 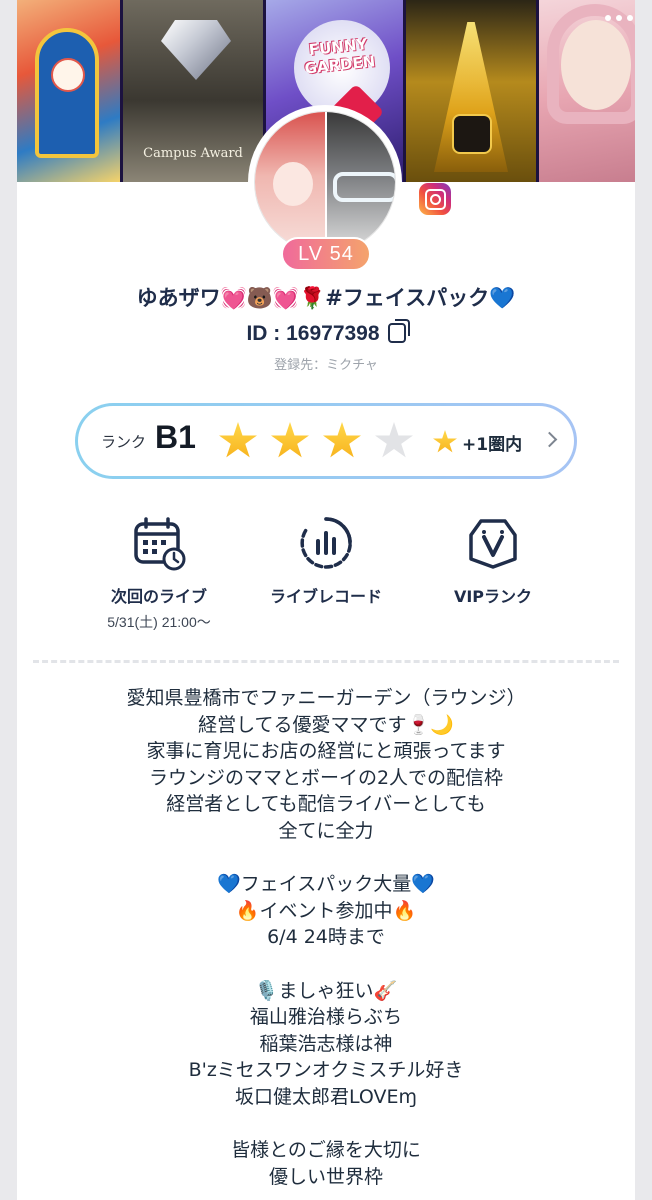 What do you see at coordinates (472, 134) in the screenshot?
I see `mm-logo-graphic` at bounding box center [472, 134].